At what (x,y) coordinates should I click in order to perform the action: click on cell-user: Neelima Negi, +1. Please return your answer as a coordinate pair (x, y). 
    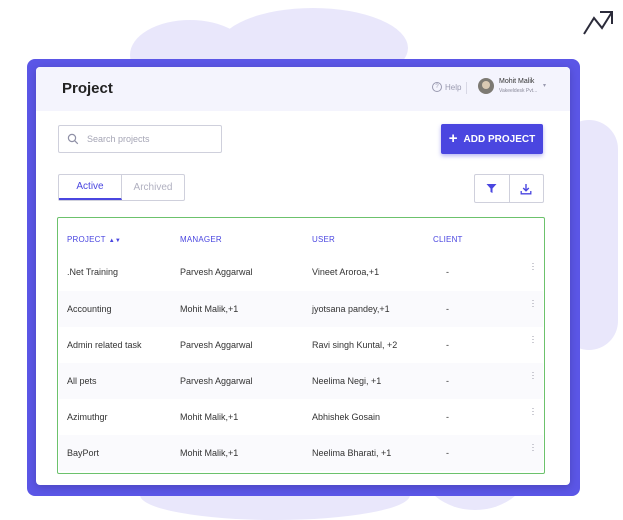
    Looking at the image, I should click on (347, 381).